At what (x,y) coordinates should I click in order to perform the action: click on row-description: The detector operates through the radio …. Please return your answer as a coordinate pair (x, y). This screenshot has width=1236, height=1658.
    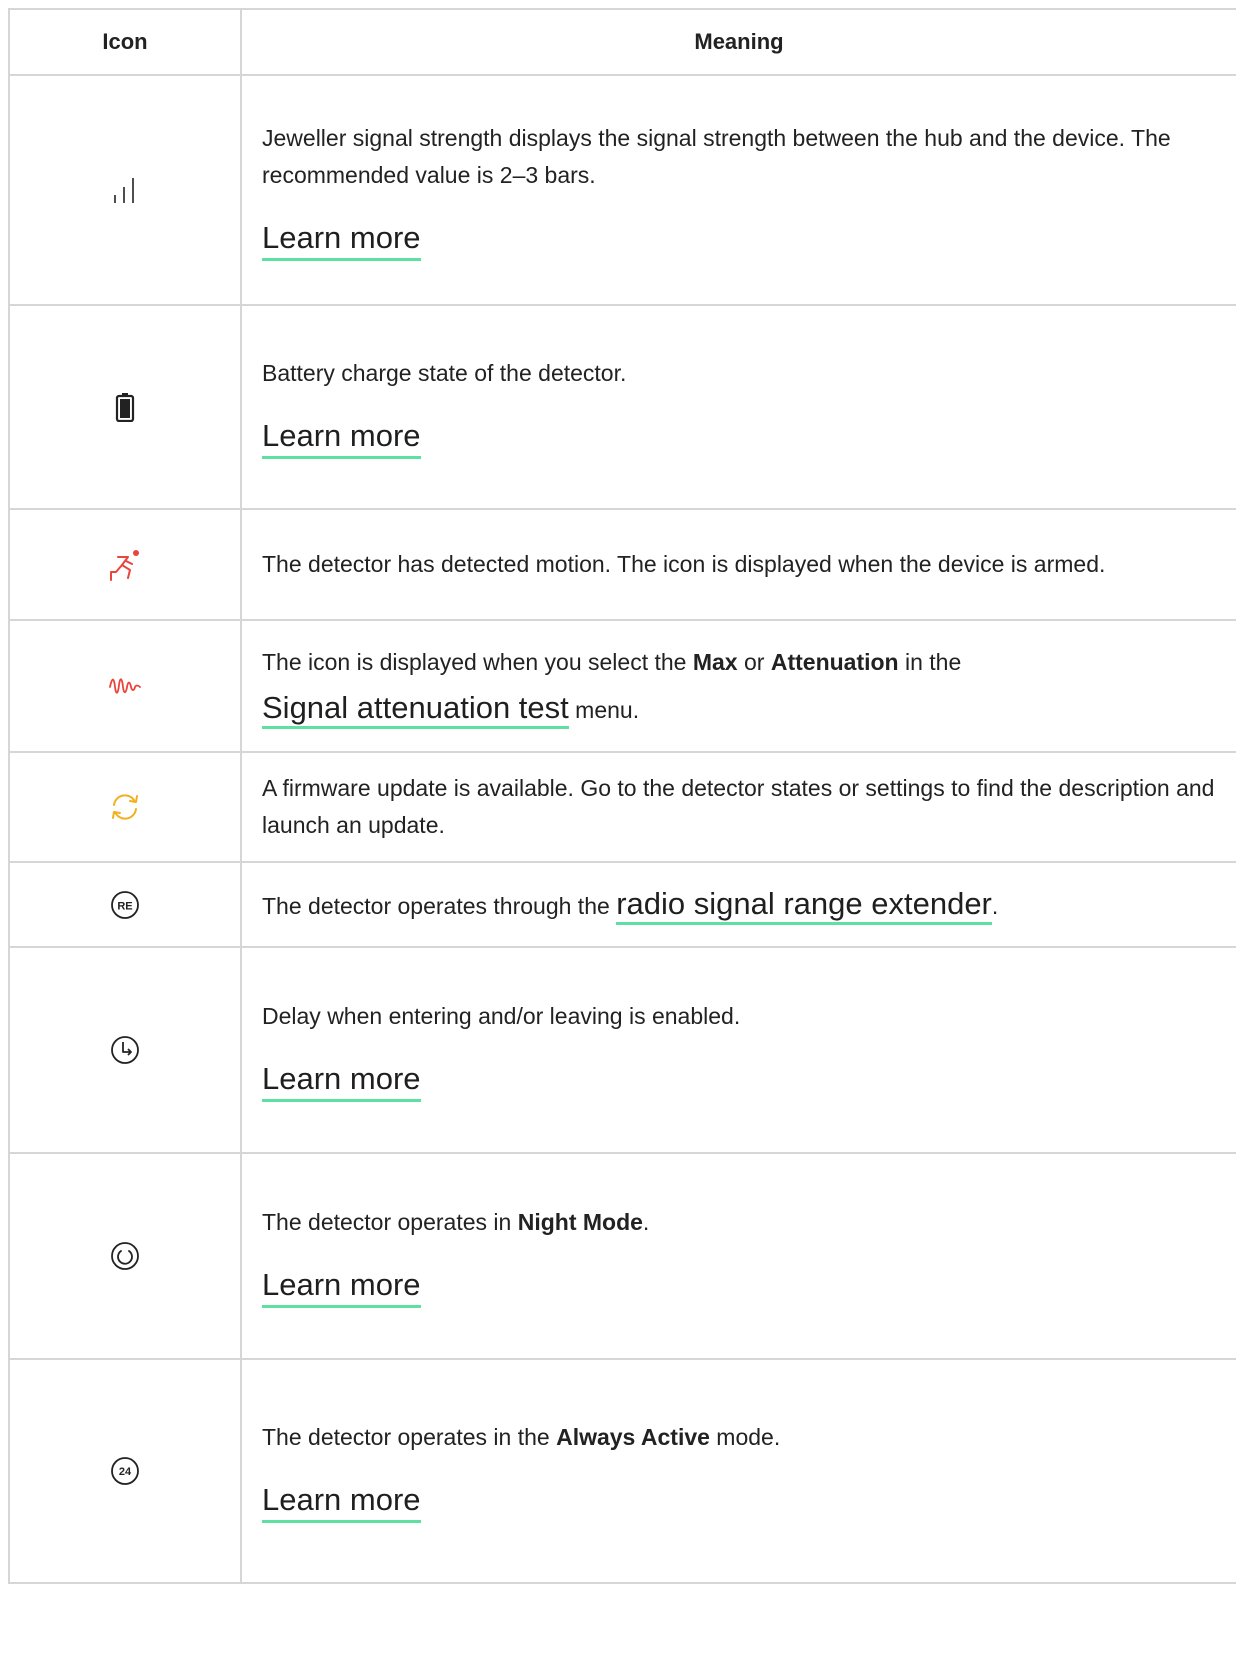
    Looking at the image, I should click on (739, 905).